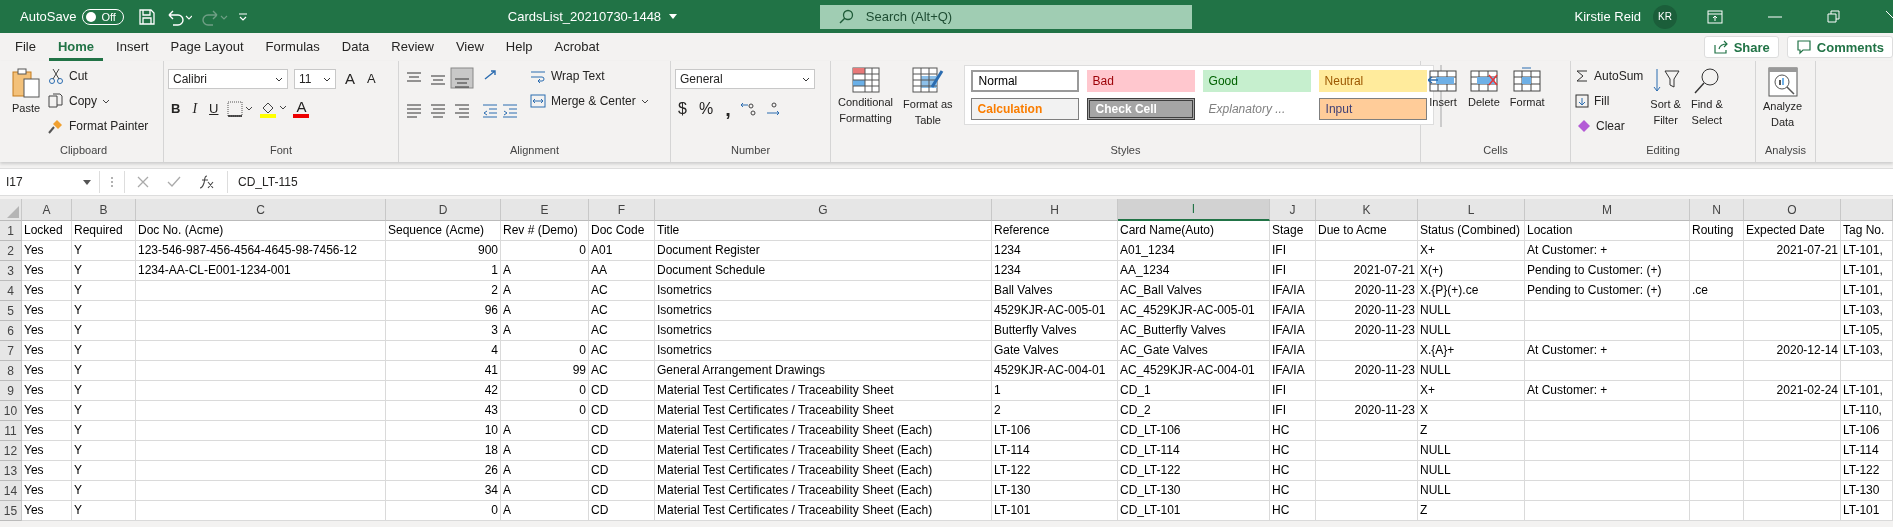 The image size is (1893, 527). Describe the element at coordinates (682, 109) in the screenshot. I see `currency-button: $` at that location.